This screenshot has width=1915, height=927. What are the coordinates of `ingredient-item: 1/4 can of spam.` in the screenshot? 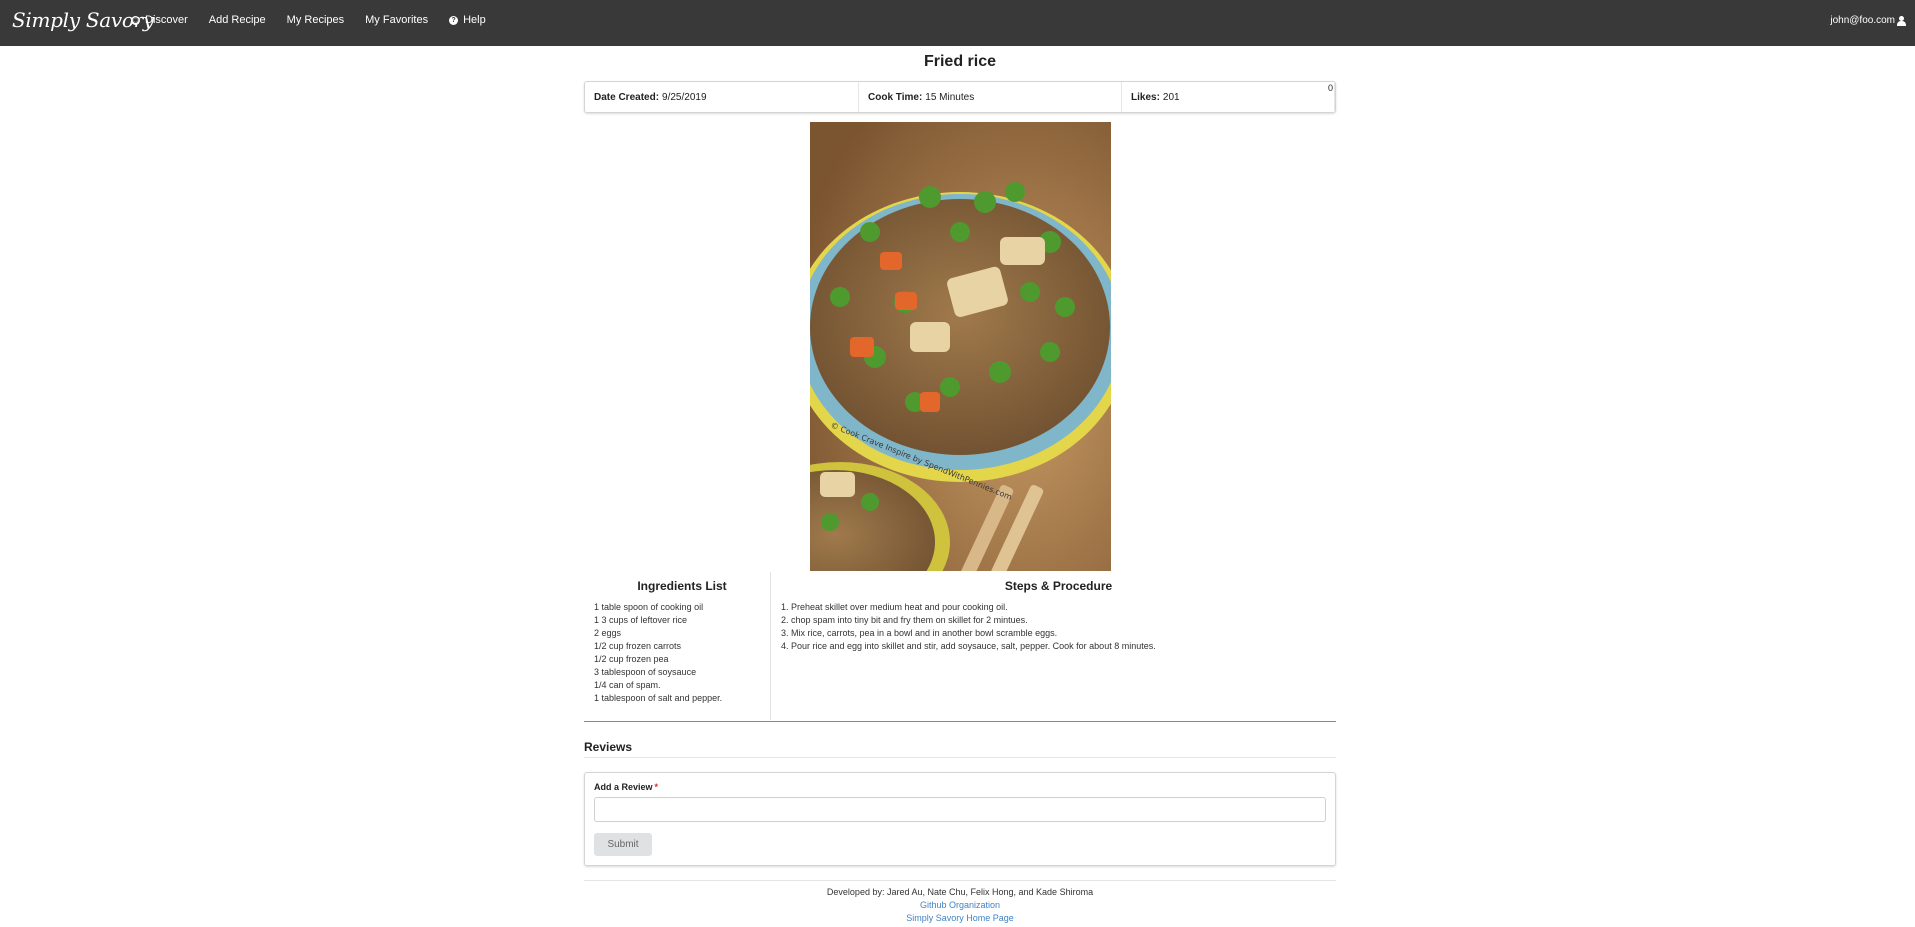 It's located at (627, 685).